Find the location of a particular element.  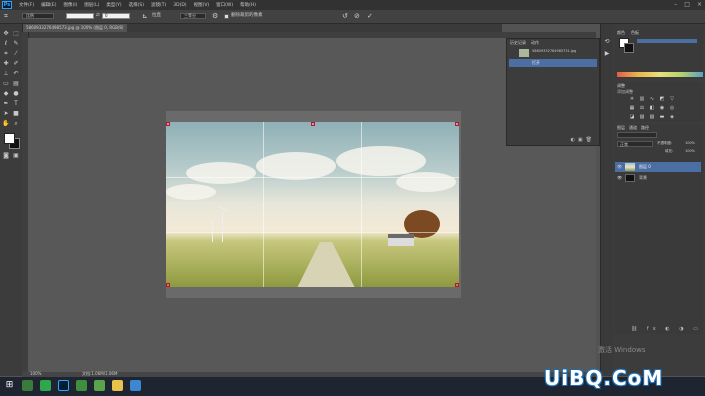

gradient-icon: ▤ is located at coordinates (16, 84).